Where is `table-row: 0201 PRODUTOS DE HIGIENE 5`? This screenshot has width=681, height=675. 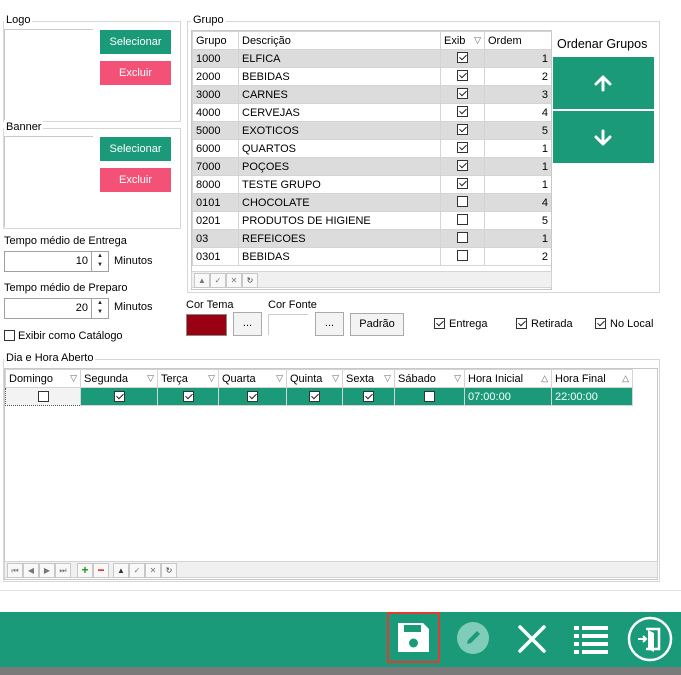 table-row: 0201 PRODUTOS DE HIGIENE 5 is located at coordinates (371, 220).